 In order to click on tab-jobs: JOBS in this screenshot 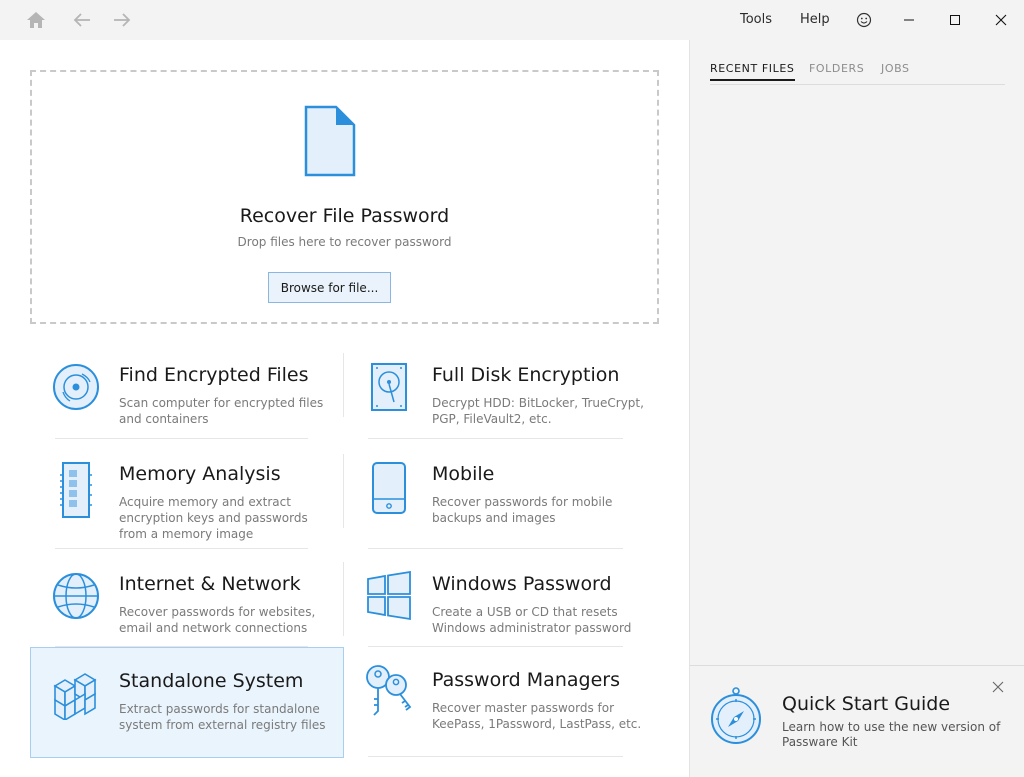, I will do `click(895, 68)`.